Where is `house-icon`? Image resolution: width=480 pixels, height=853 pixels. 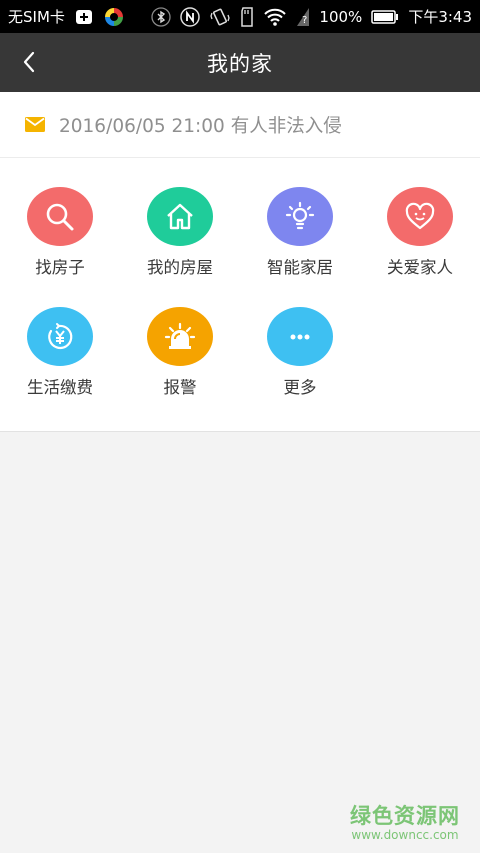 house-icon is located at coordinates (180, 216).